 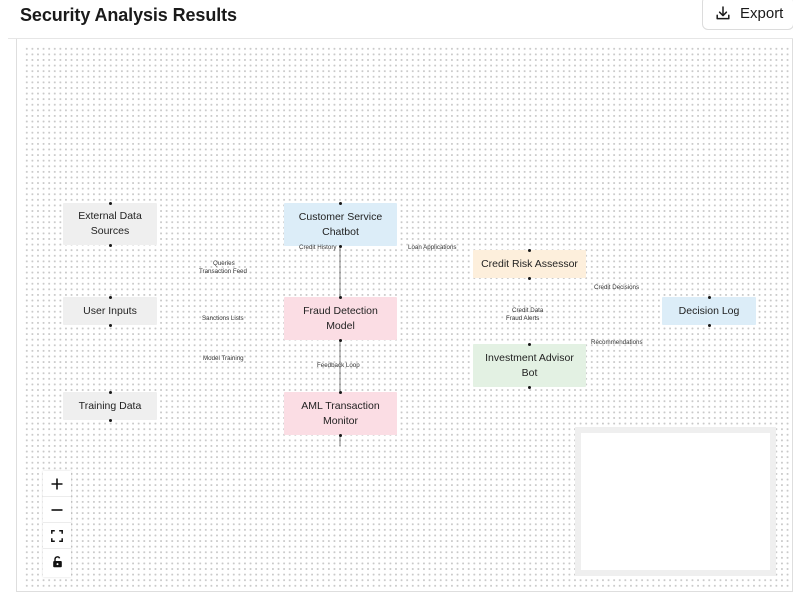 I want to click on minimap-viewport, so click(x=675, y=501).